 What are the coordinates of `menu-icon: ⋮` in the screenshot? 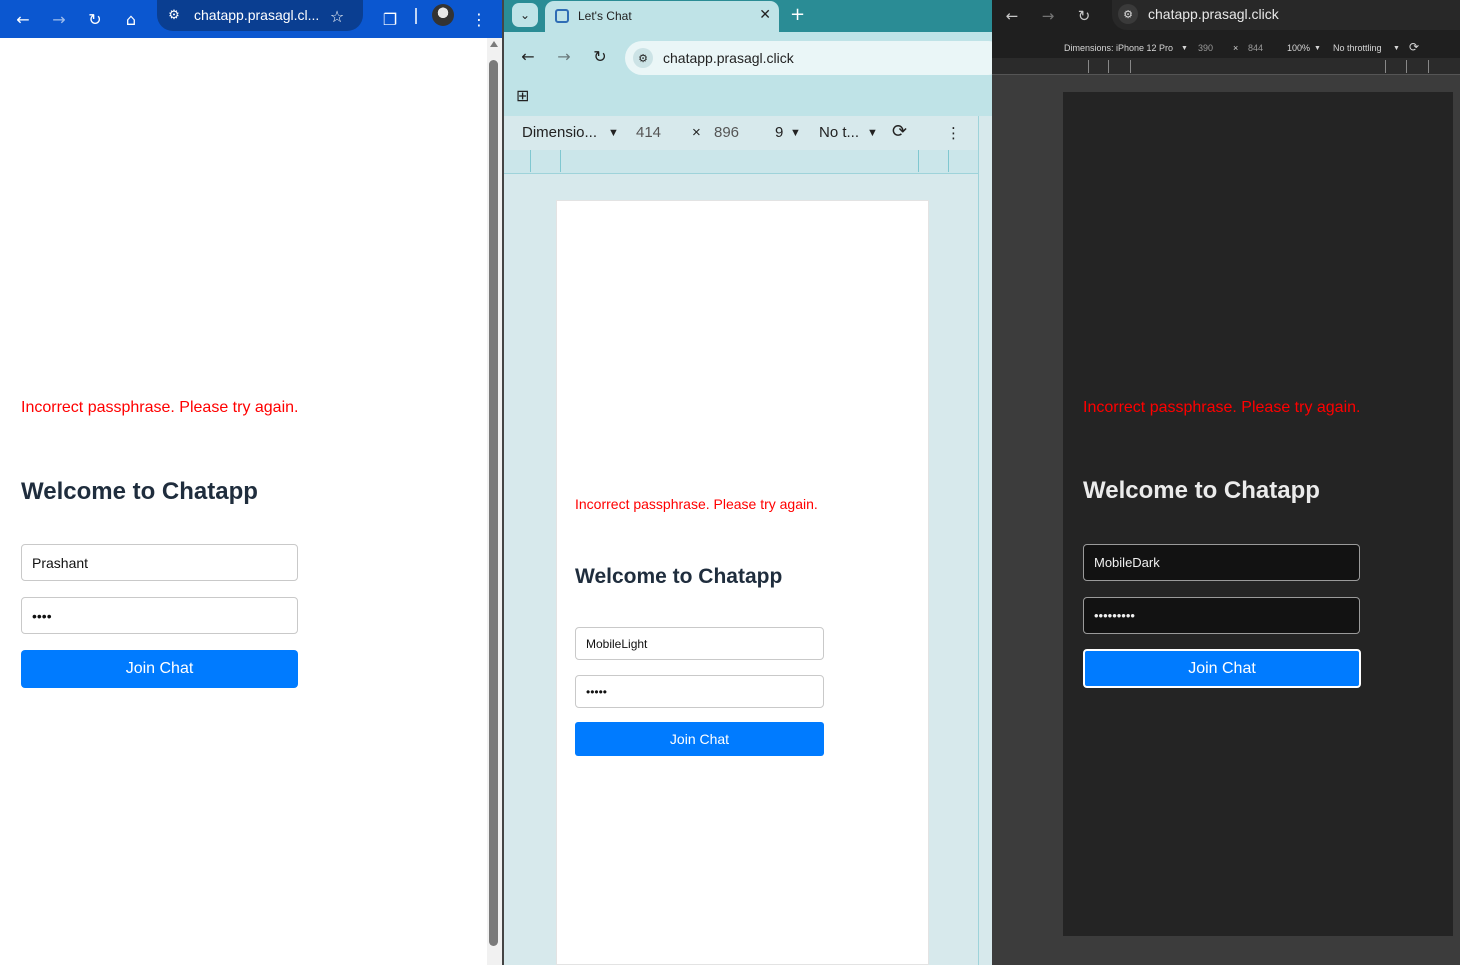 It's located at (479, 19).